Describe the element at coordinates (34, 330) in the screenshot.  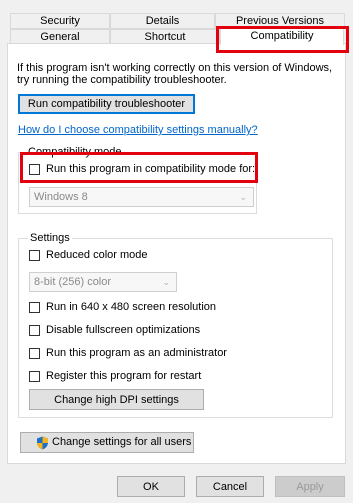
I see `fullscreen-checkbox` at that location.